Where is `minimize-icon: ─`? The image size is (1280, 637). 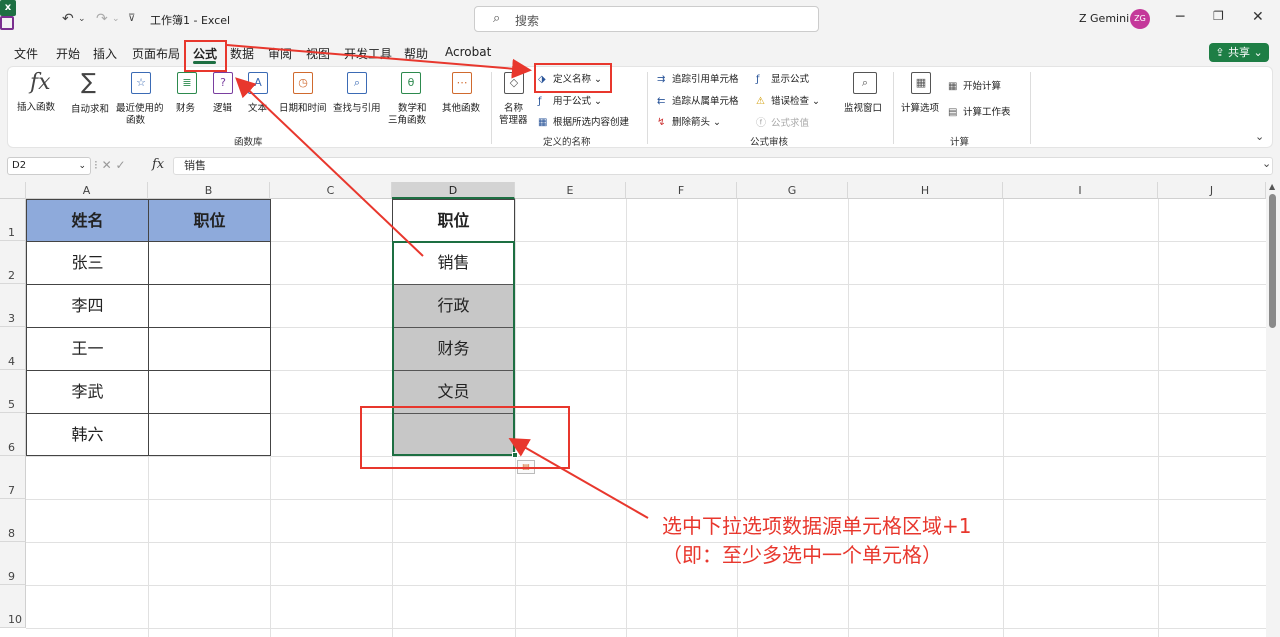
minimize-icon: ─ is located at coordinates (1180, 17).